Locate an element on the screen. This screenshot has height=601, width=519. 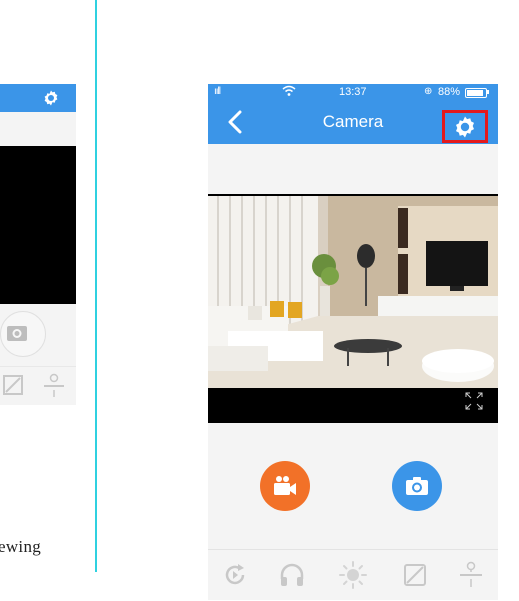
audio-button is located at coordinates (292, 575).